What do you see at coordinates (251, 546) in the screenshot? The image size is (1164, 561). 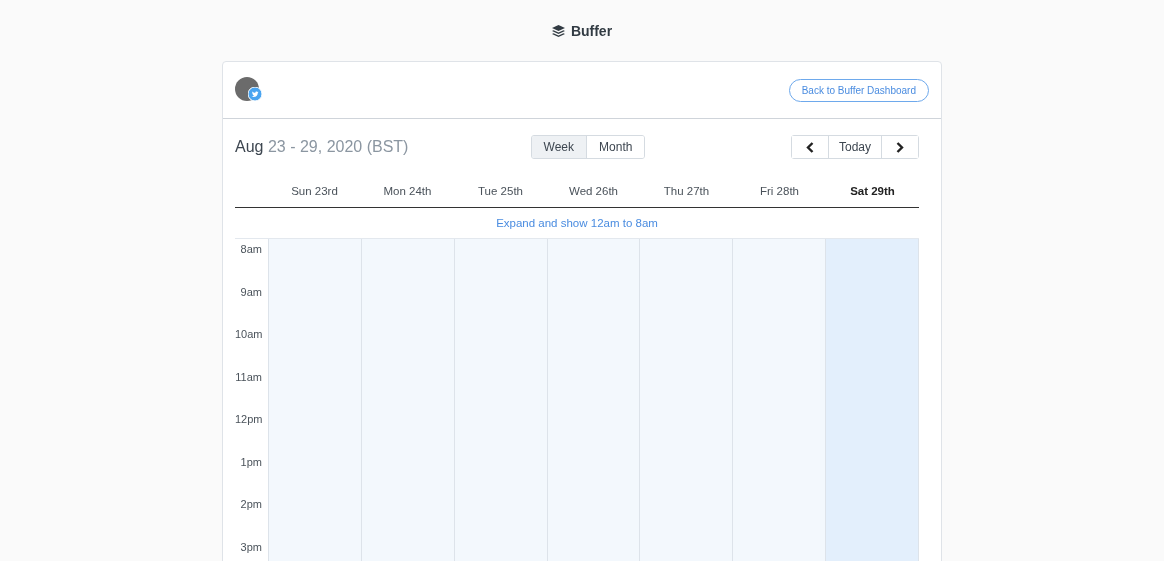 I see `hour-label: 3pm` at bounding box center [251, 546].